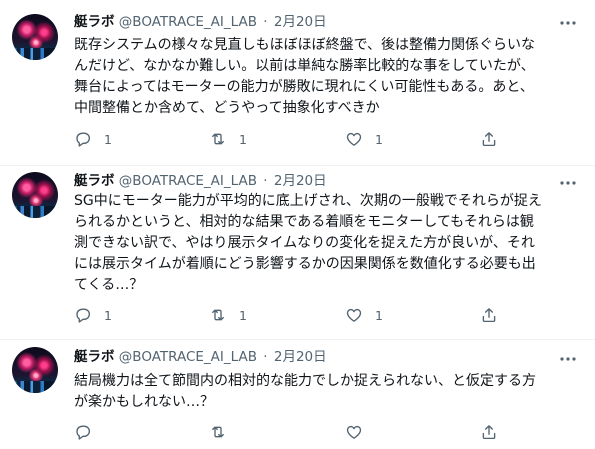  Describe the element at coordinates (304, 243) in the screenshot. I see `tweet-text-line: 測できない訳で、やはり展示タイムなりの変化を捉えた方が良いが、それ` at that location.